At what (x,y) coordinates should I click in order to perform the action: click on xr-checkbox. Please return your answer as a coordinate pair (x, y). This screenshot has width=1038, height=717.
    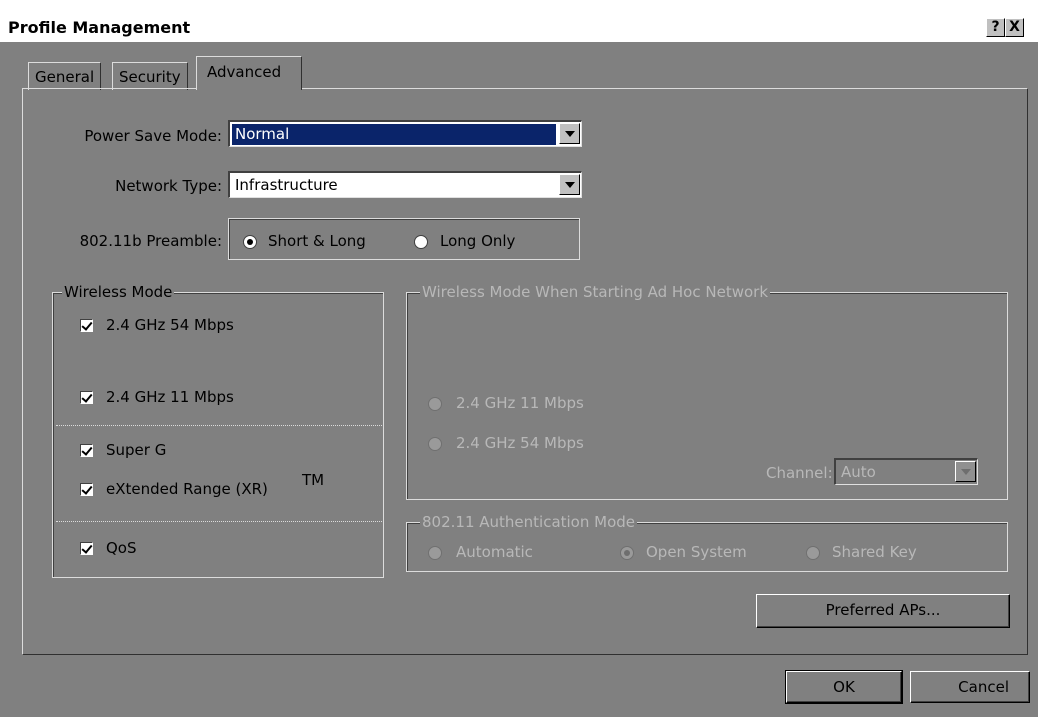
    Looking at the image, I should click on (86, 489).